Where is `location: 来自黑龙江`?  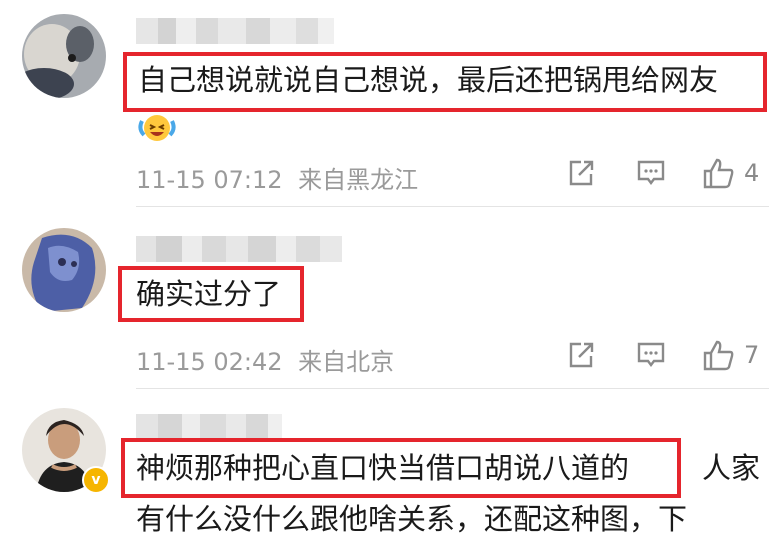 location: 来自黑龙江 is located at coordinates (358, 180).